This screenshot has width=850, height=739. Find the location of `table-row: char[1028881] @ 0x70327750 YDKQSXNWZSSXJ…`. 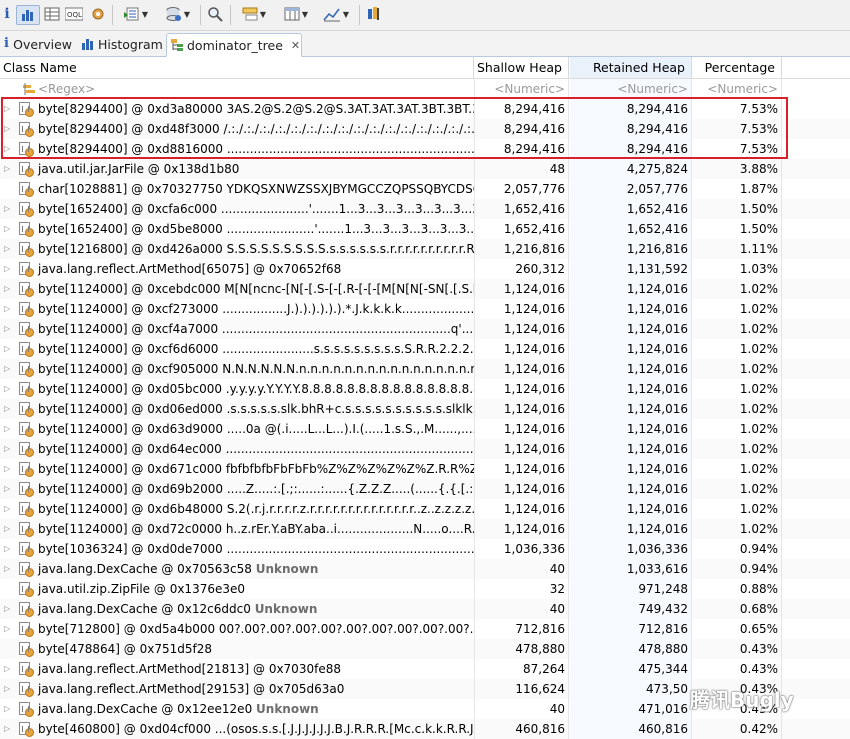

table-row: char[1028881] @ 0x70327750 YDKQSXNWZSSXJ… is located at coordinates (425, 189).